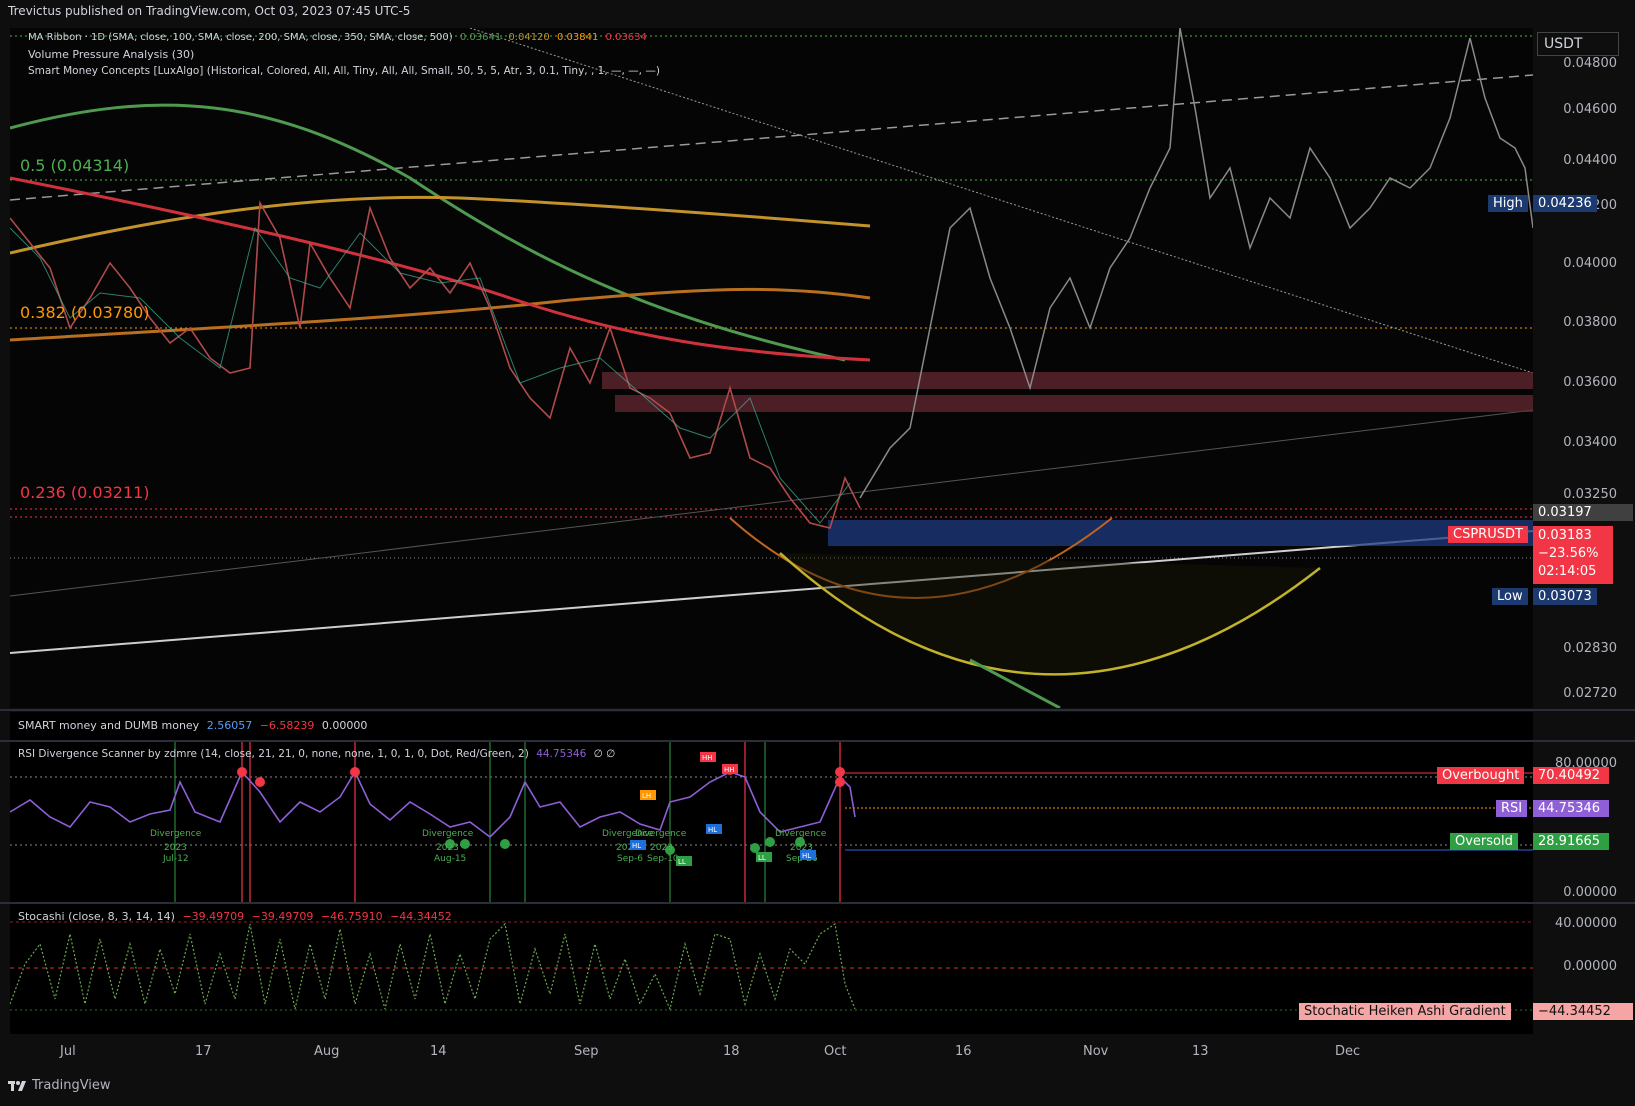 This screenshot has height=1106, width=1635. Describe the element at coordinates (1583, 512) in the screenshot. I see `current-price-label: 0.03197` at that location.